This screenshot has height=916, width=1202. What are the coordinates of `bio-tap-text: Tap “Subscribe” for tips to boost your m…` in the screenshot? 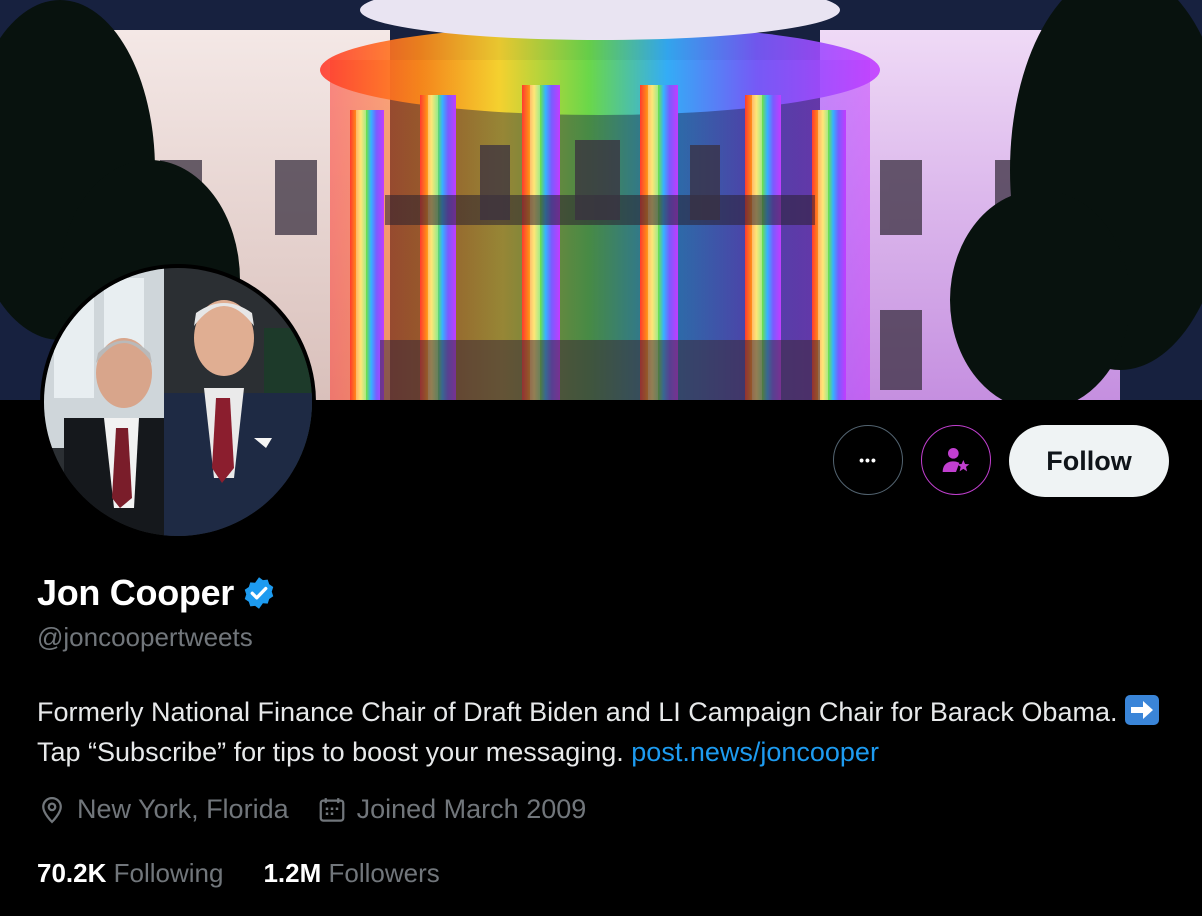 It's located at (334, 752).